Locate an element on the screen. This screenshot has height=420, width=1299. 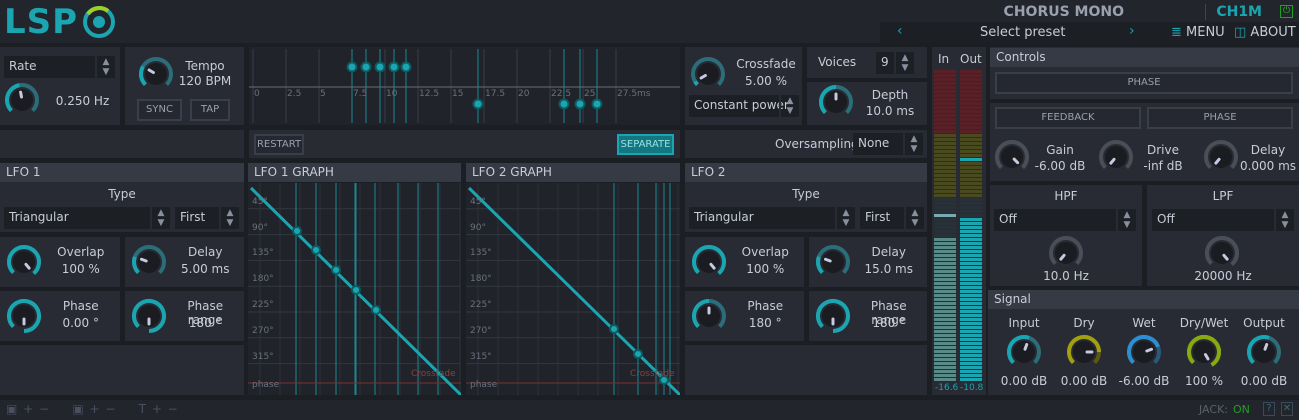
lfo1-phase-value: 0.00 ° is located at coordinates (81, 323).